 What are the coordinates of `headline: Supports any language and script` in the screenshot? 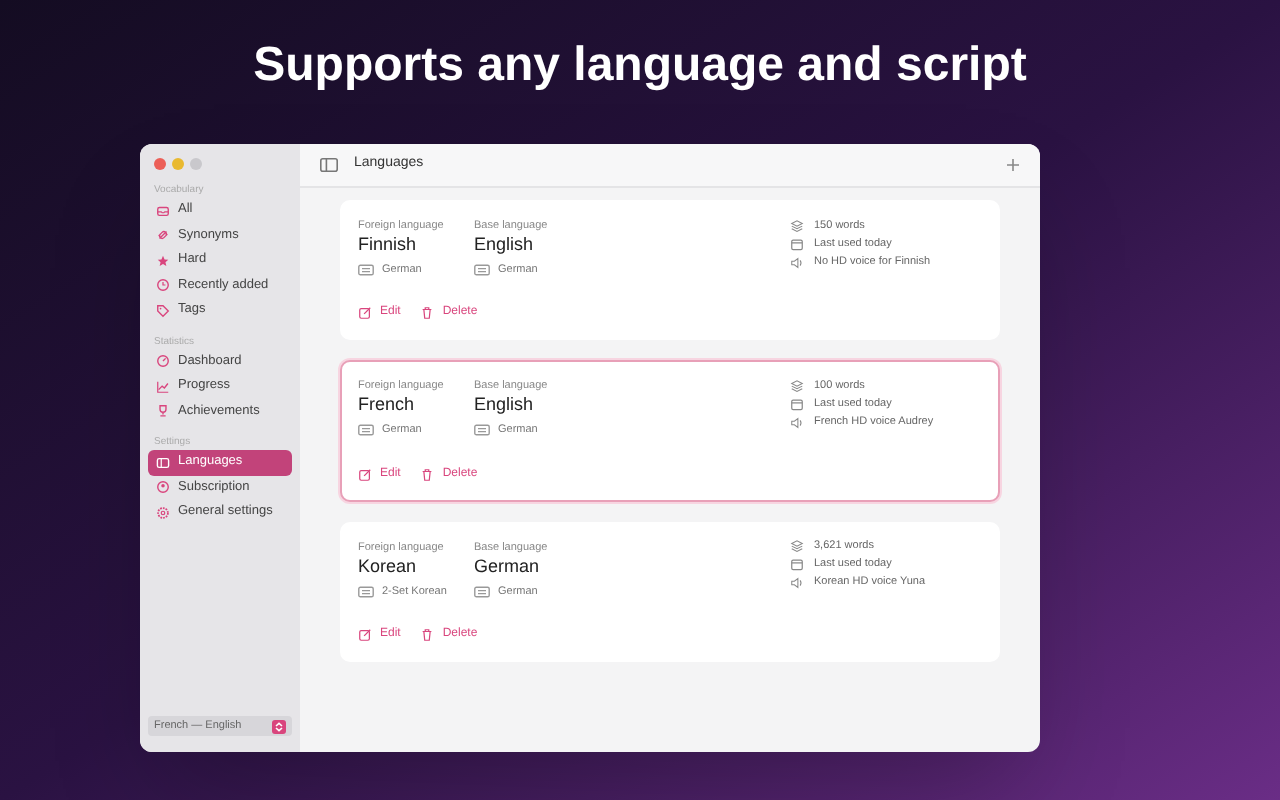 It's located at (640, 66).